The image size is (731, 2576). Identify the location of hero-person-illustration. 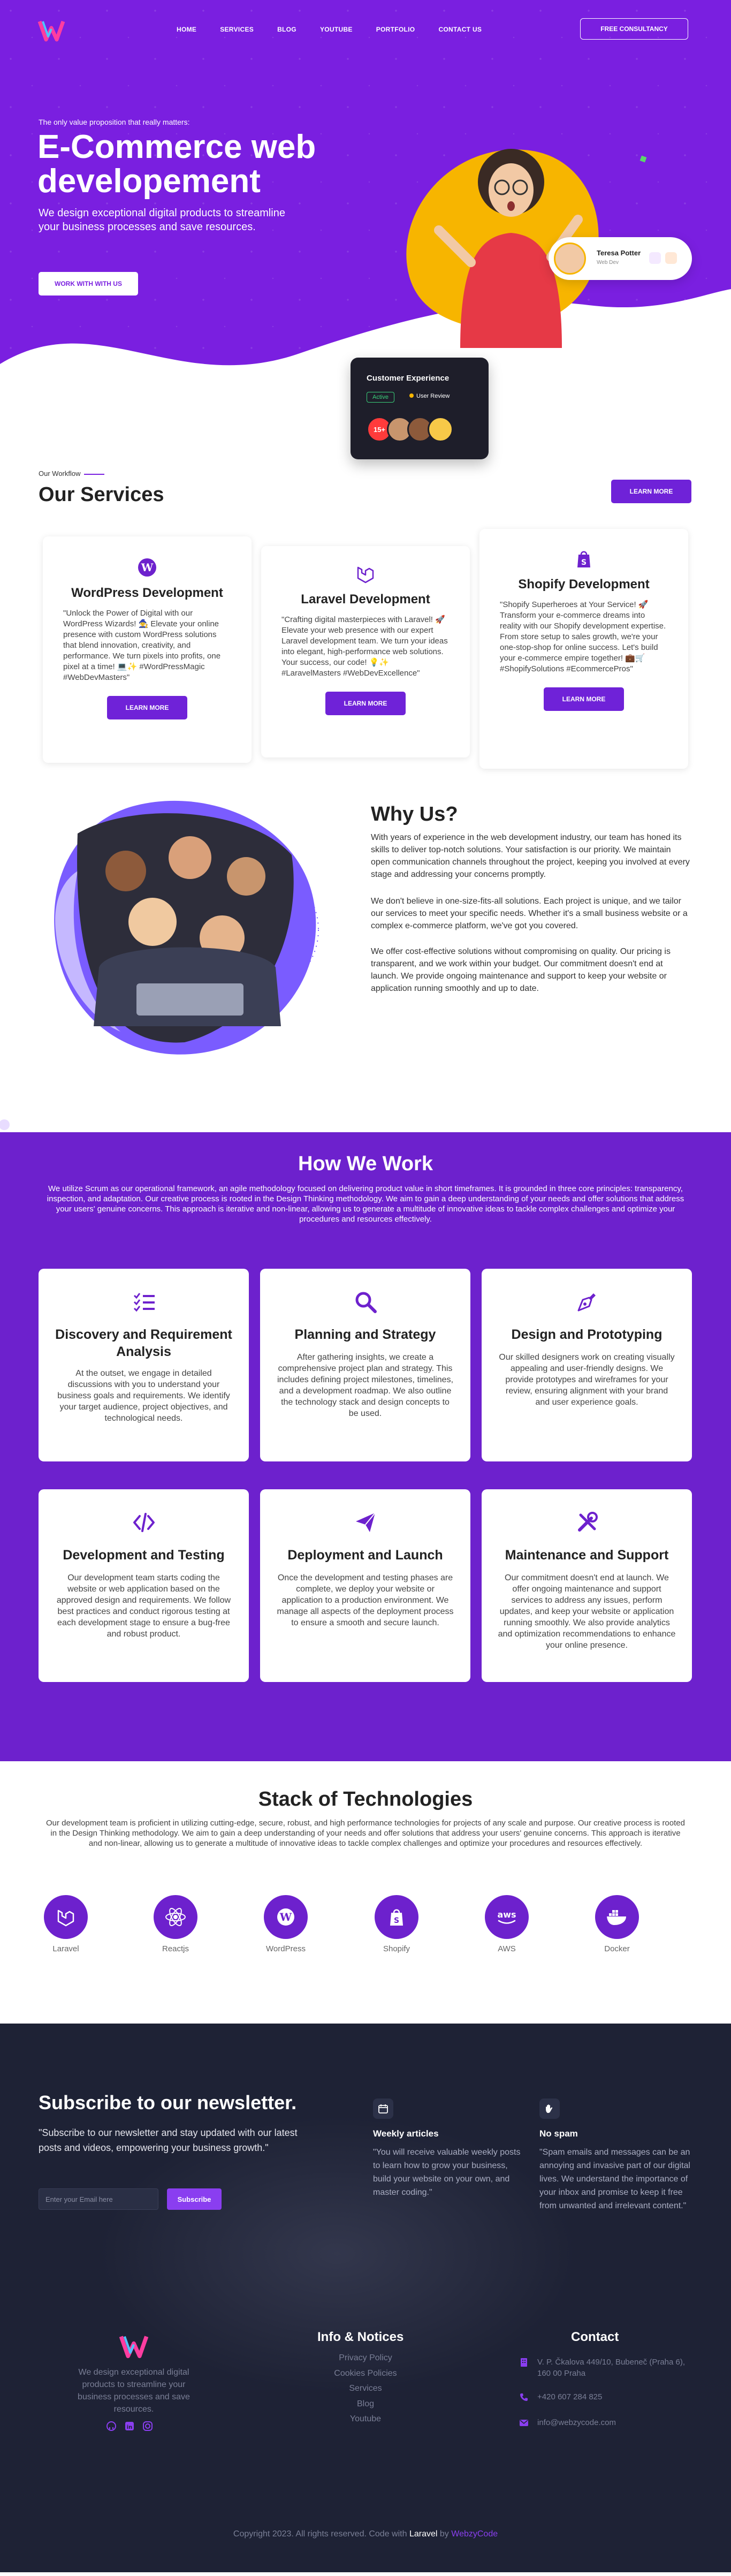
(502, 248).